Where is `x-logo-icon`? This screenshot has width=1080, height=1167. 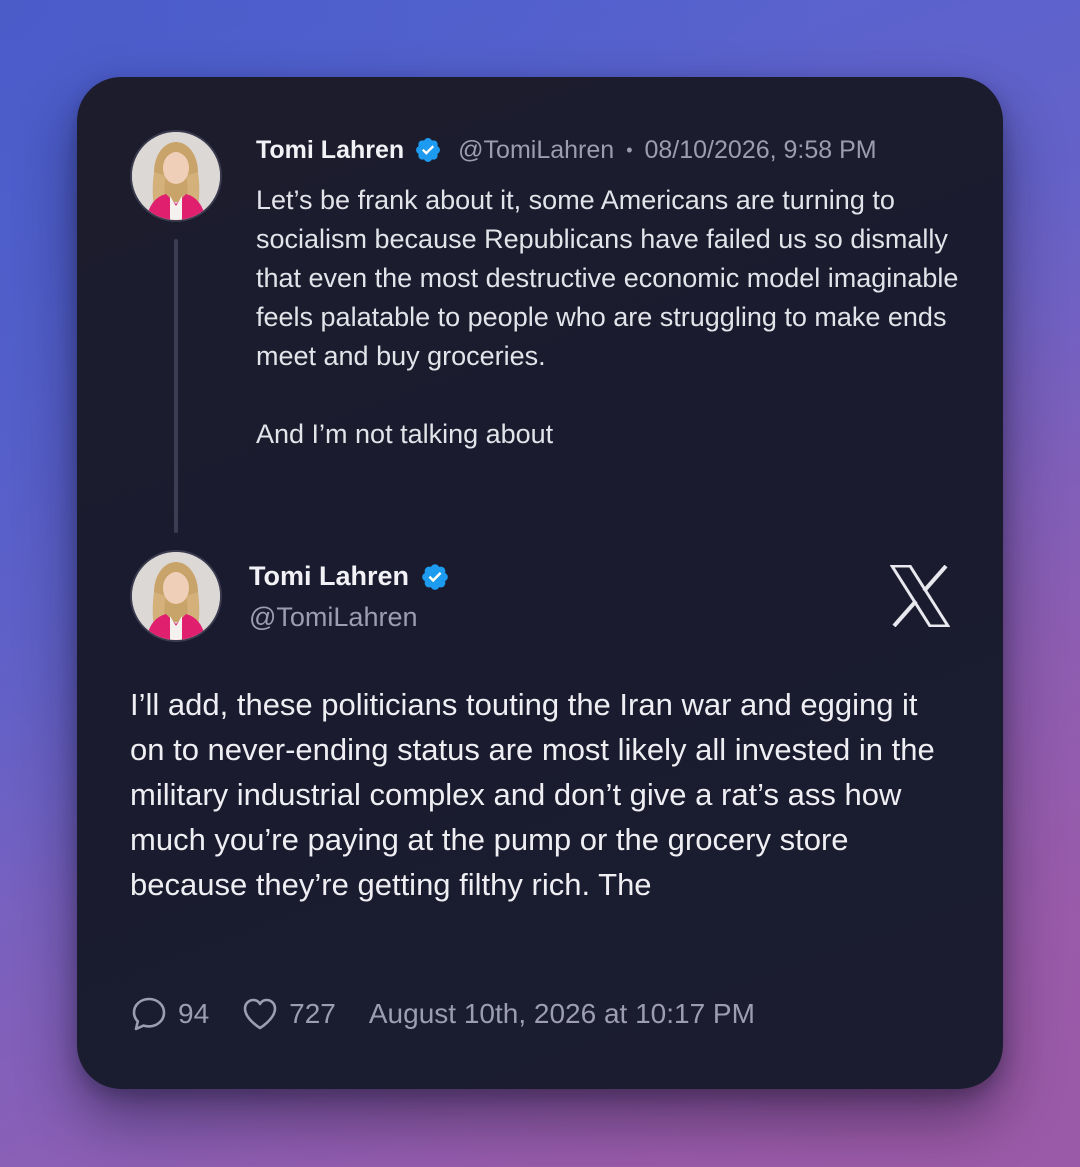 x-logo-icon is located at coordinates (920, 596).